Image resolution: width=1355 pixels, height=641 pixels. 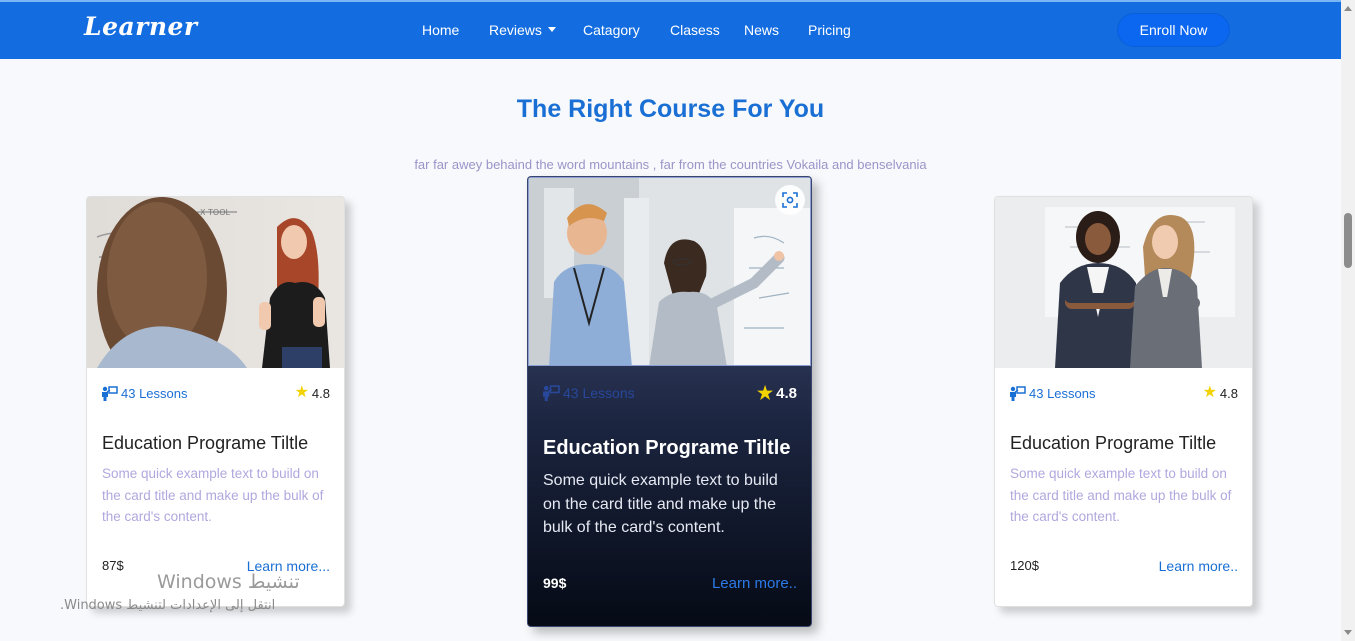 I want to click on nav-reviews: Reviews, so click(x=522, y=30).